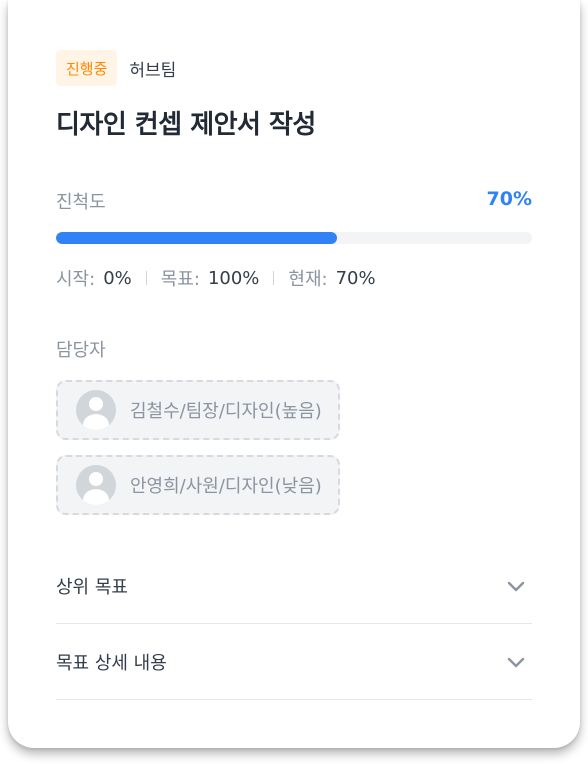 The height and width of the screenshot is (764, 588). Describe the element at coordinates (92, 587) in the screenshot. I see `accordion-label: 상위 목표` at that location.